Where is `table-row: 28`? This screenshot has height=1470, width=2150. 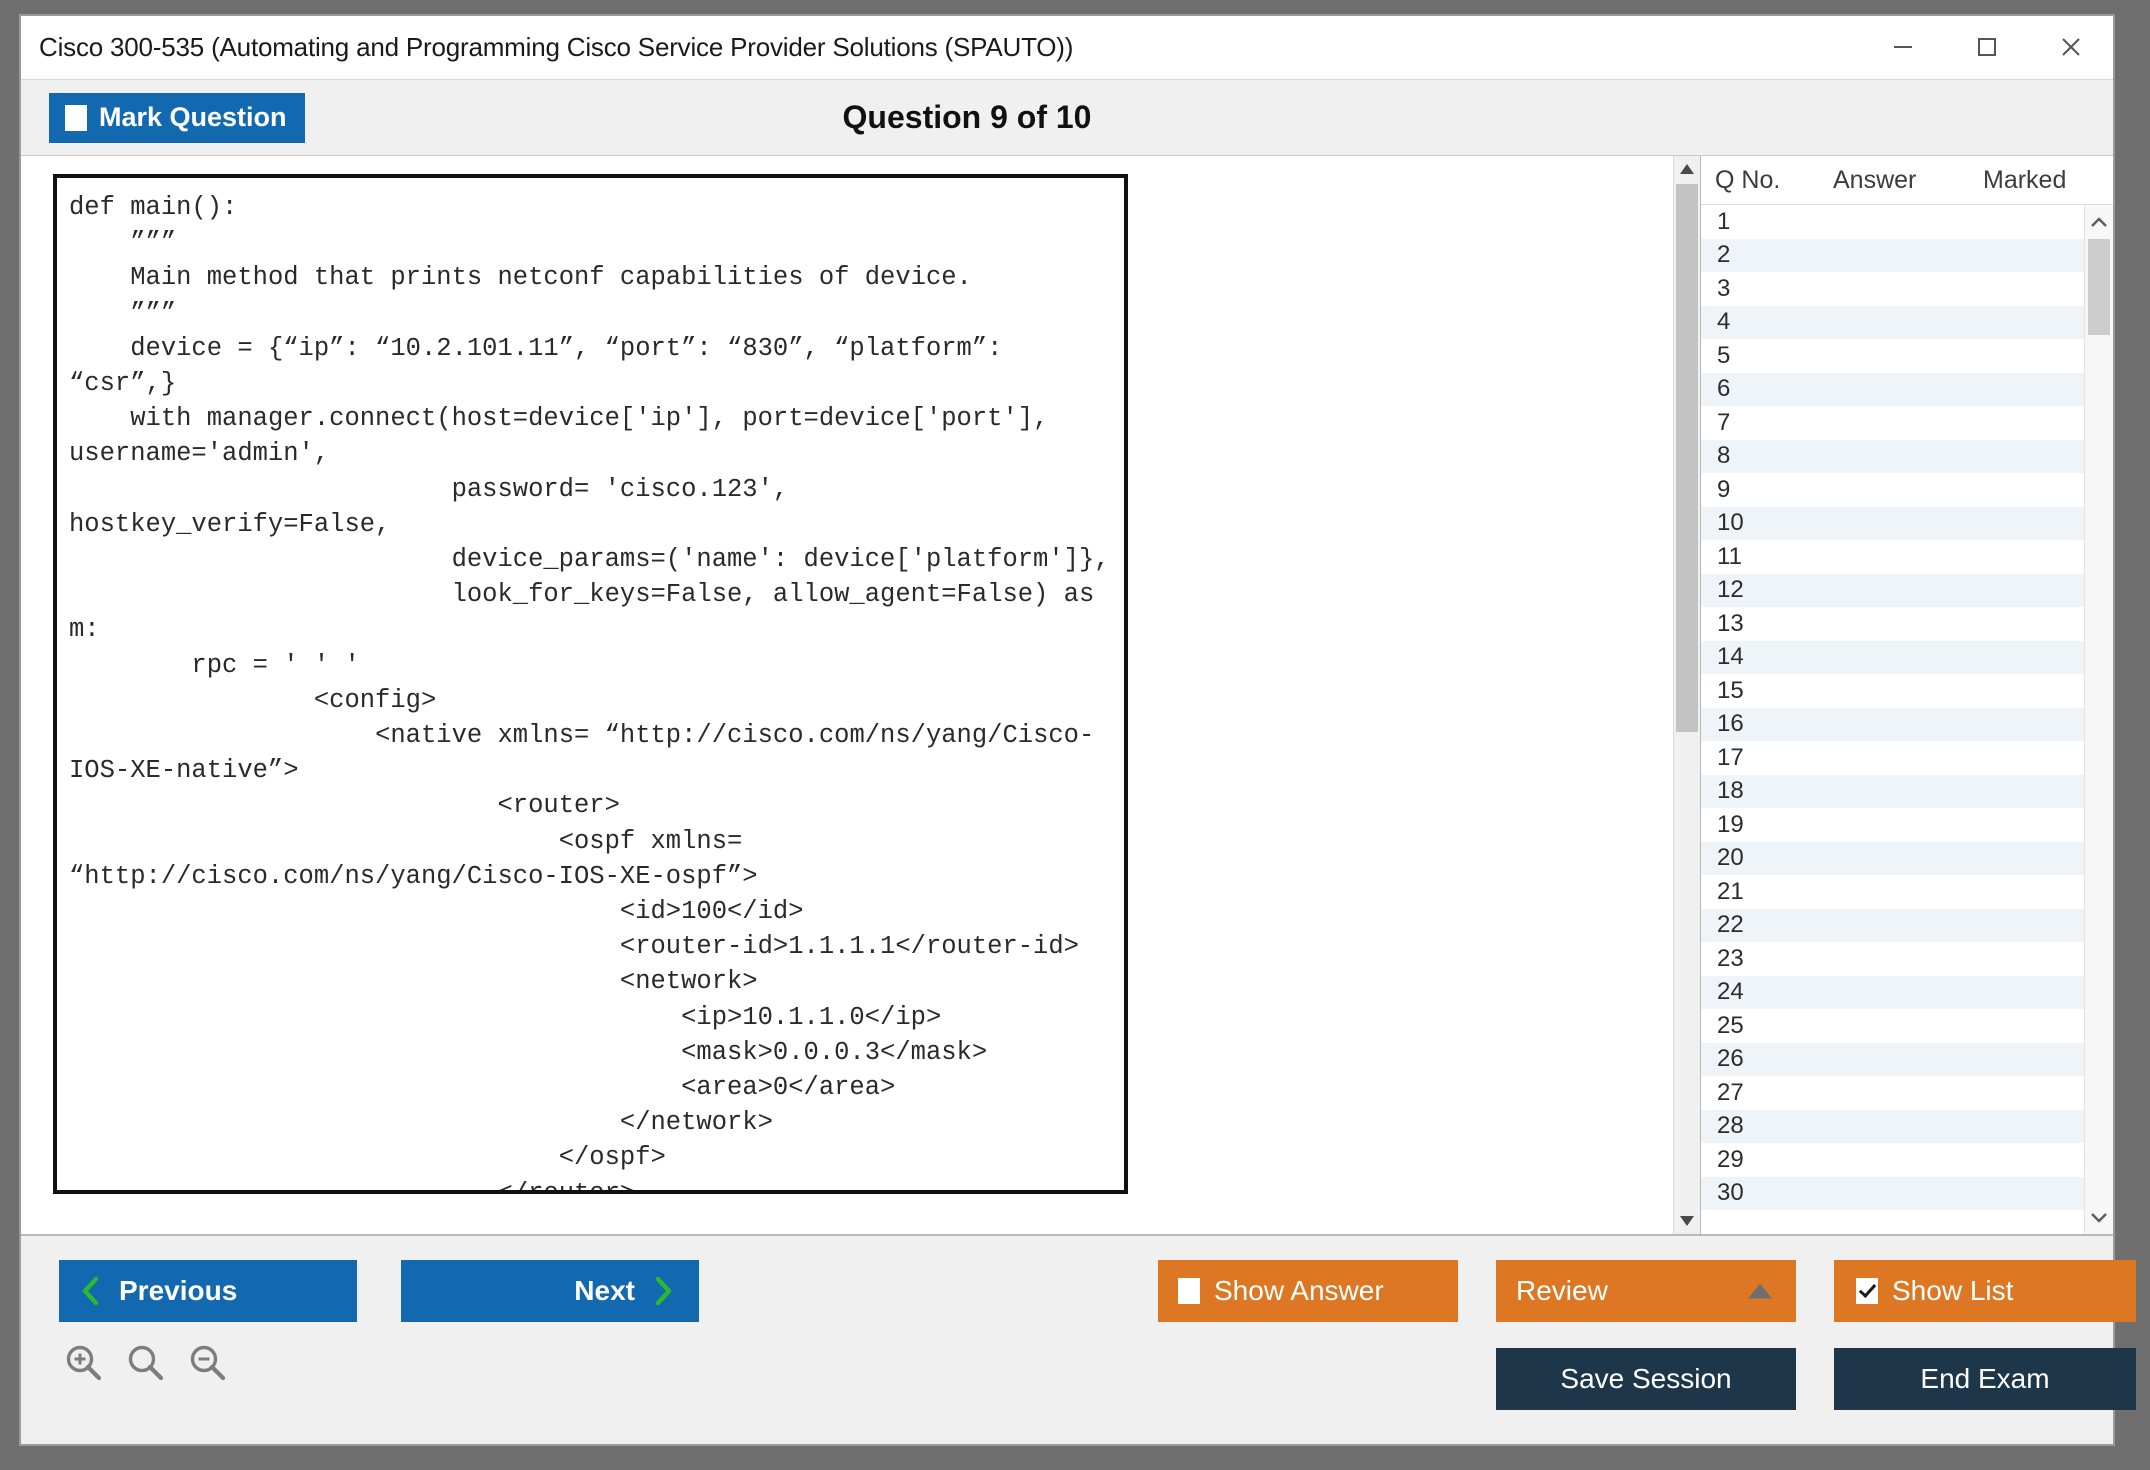
table-row: 28 is located at coordinates (1892, 1126).